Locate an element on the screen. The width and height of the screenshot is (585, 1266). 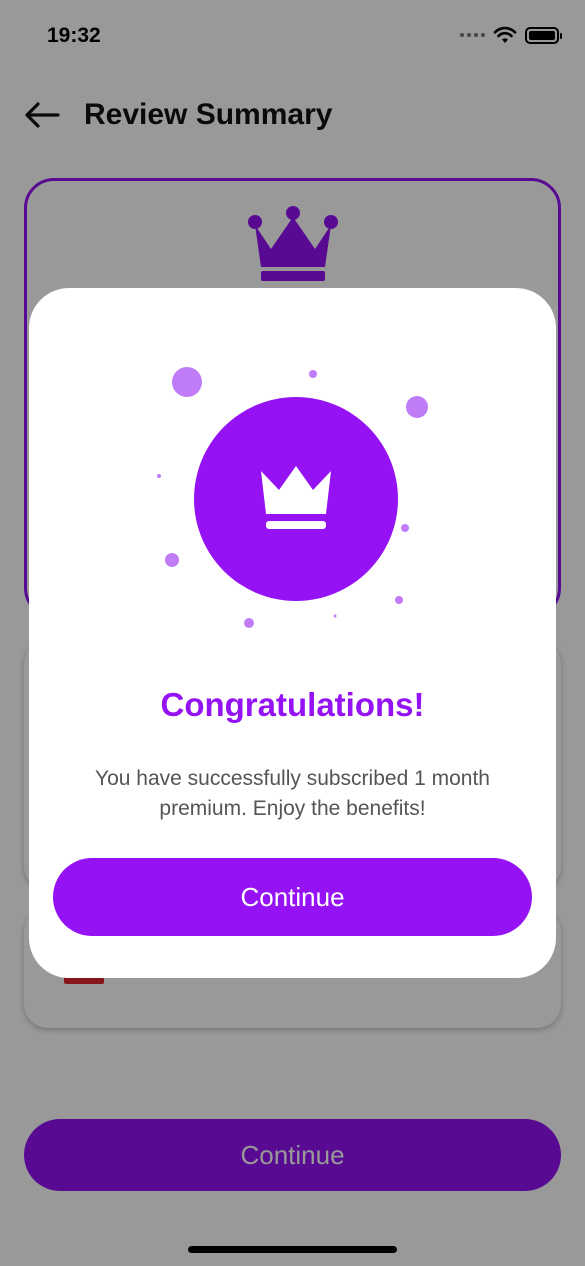
dialog-title: Congratulations! is located at coordinates (292, 704).